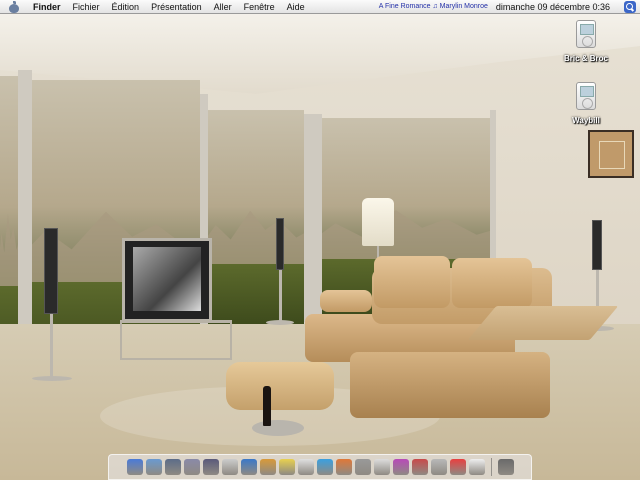  What do you see at coordinates (47, 7) in the screenshot?
I see `menu-finder: Finder` at bounding box center [47, 7].